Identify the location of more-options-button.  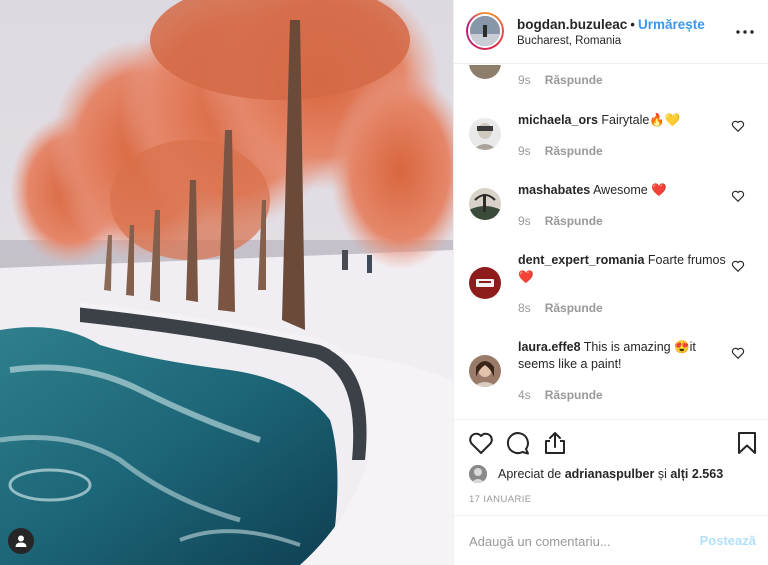
(745, 32).